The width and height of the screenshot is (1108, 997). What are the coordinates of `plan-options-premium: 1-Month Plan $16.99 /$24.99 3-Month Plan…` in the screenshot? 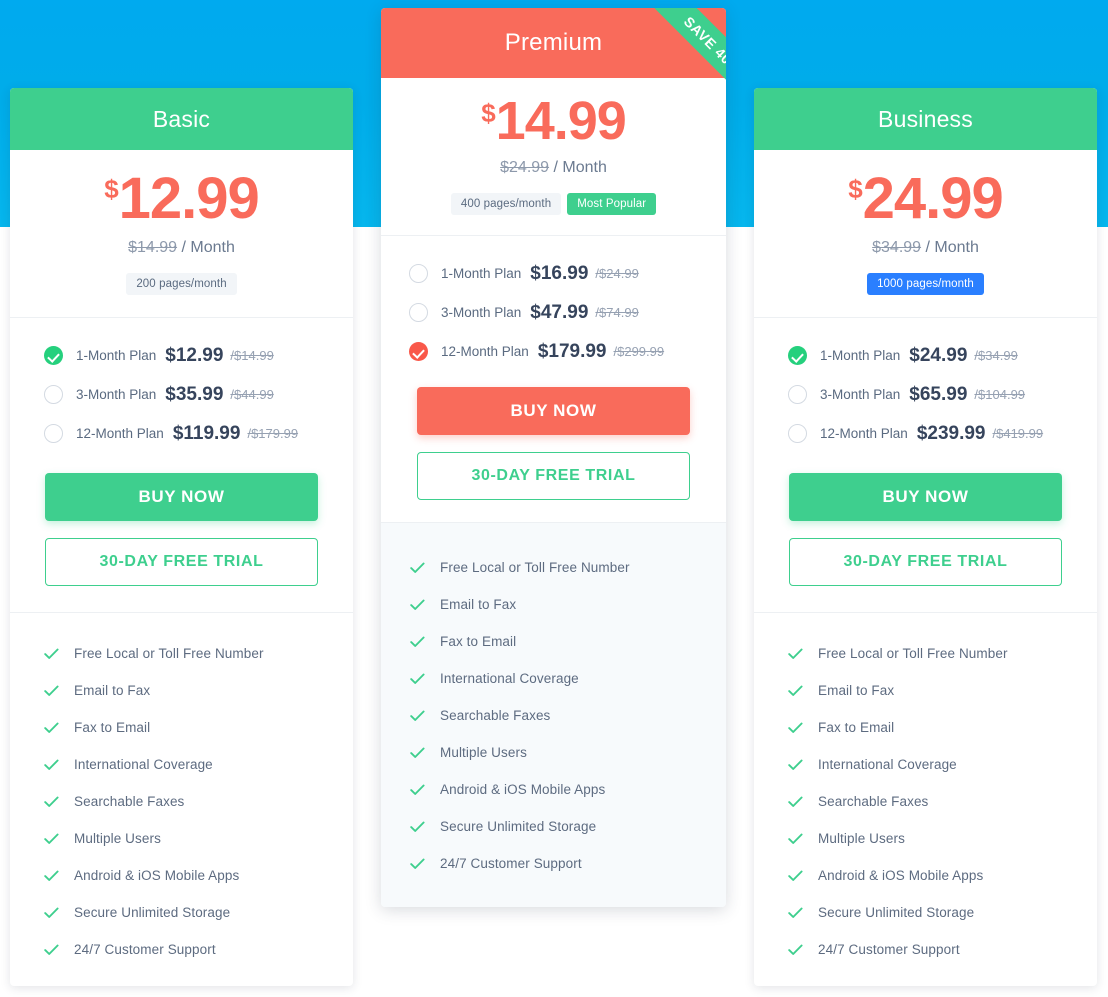 It's located at (553, 305).